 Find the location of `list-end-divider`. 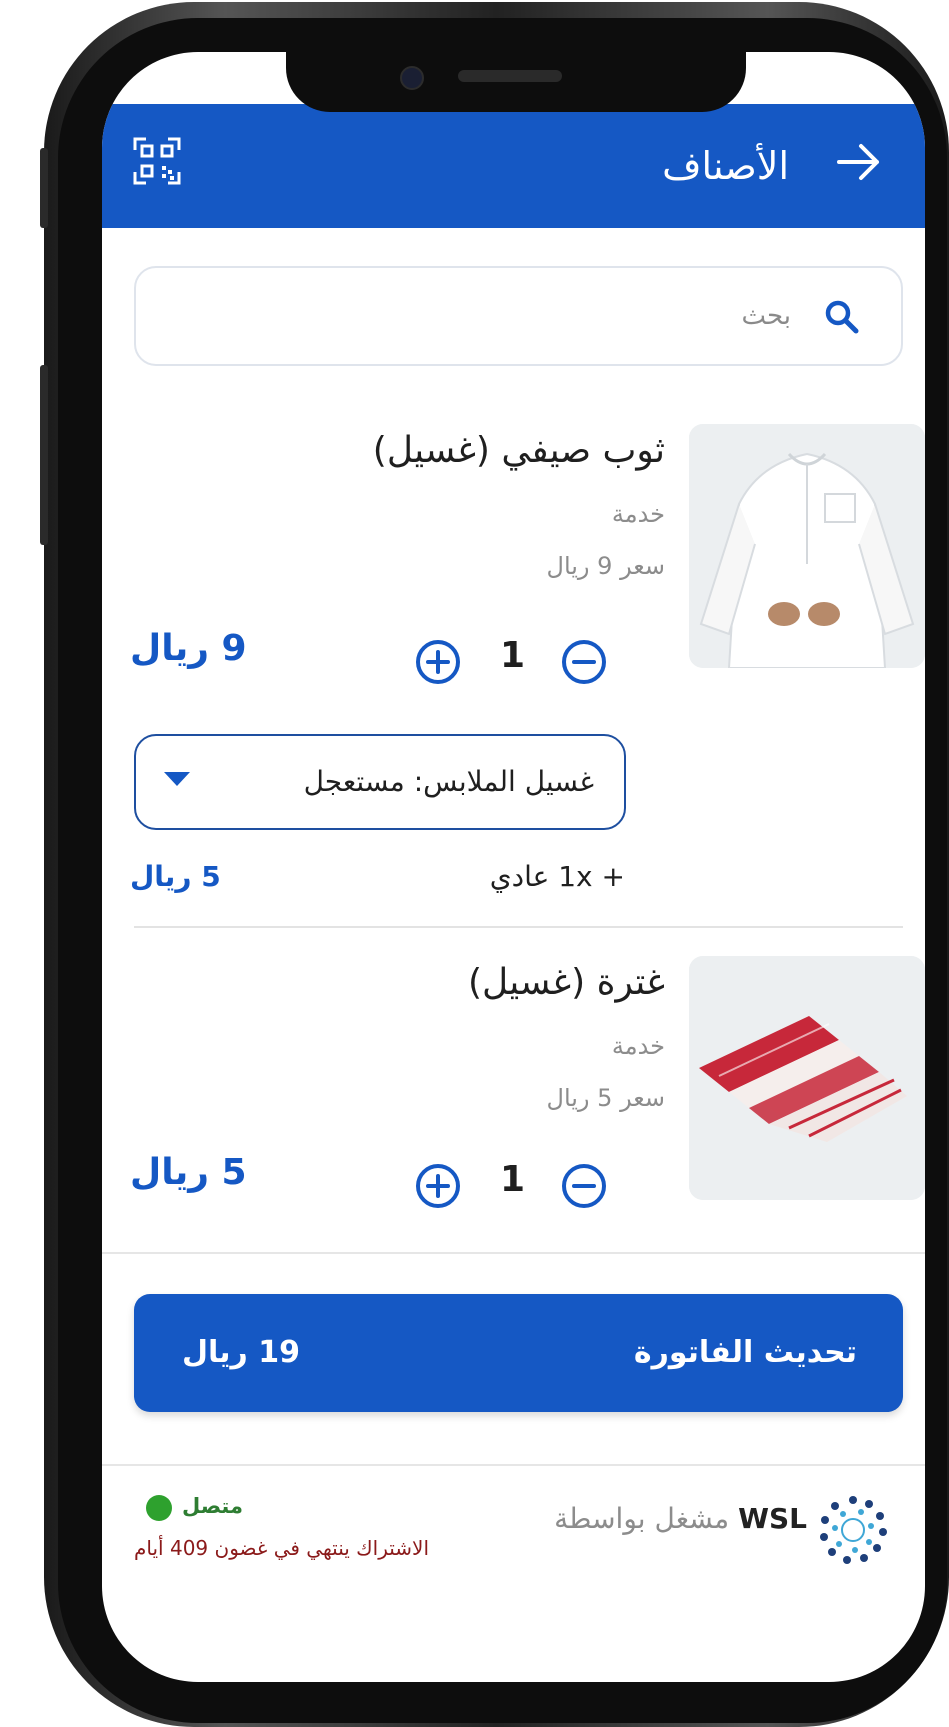

list-end-divider is located at coordinates (513, 1253).